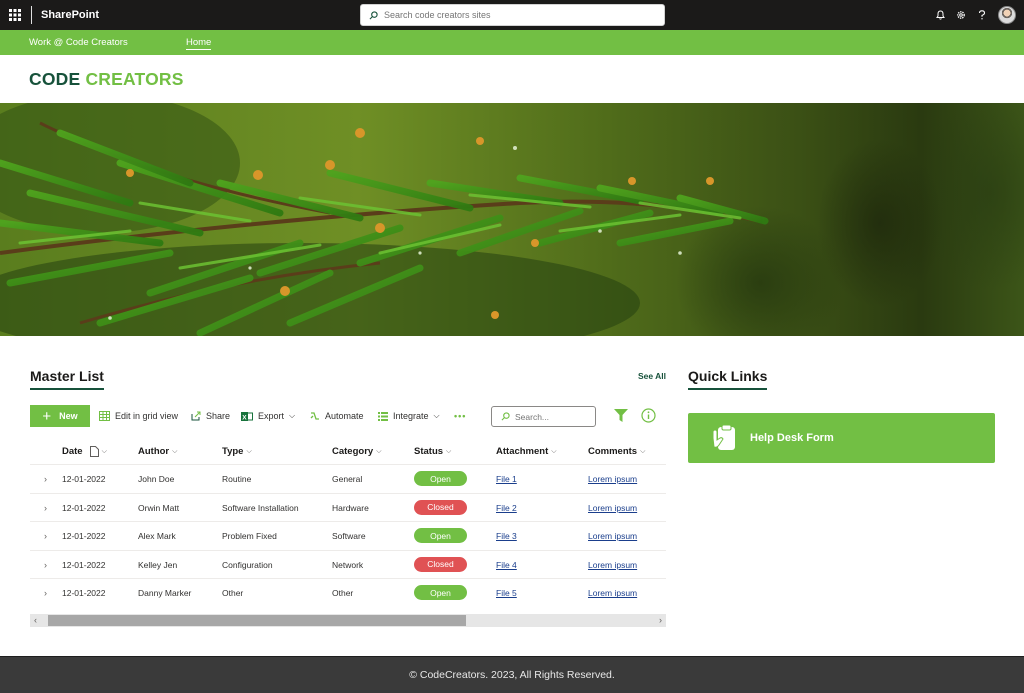  I want to click on list-search-box, so click(543, 416).